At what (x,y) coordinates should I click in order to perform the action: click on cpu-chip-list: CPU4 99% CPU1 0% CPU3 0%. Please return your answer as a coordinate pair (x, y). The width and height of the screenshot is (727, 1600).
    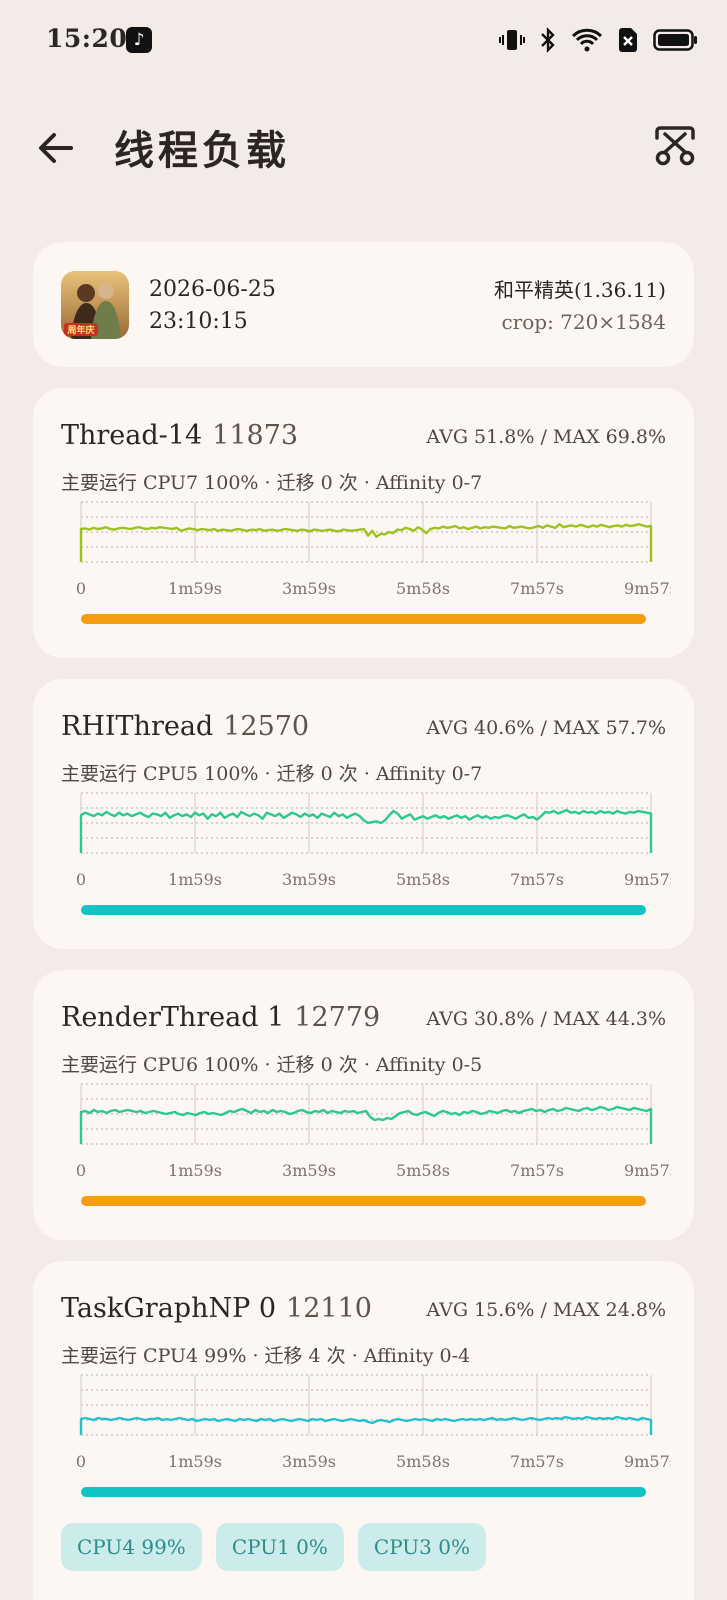
    Looking at the image, I should click on (273, 1547).